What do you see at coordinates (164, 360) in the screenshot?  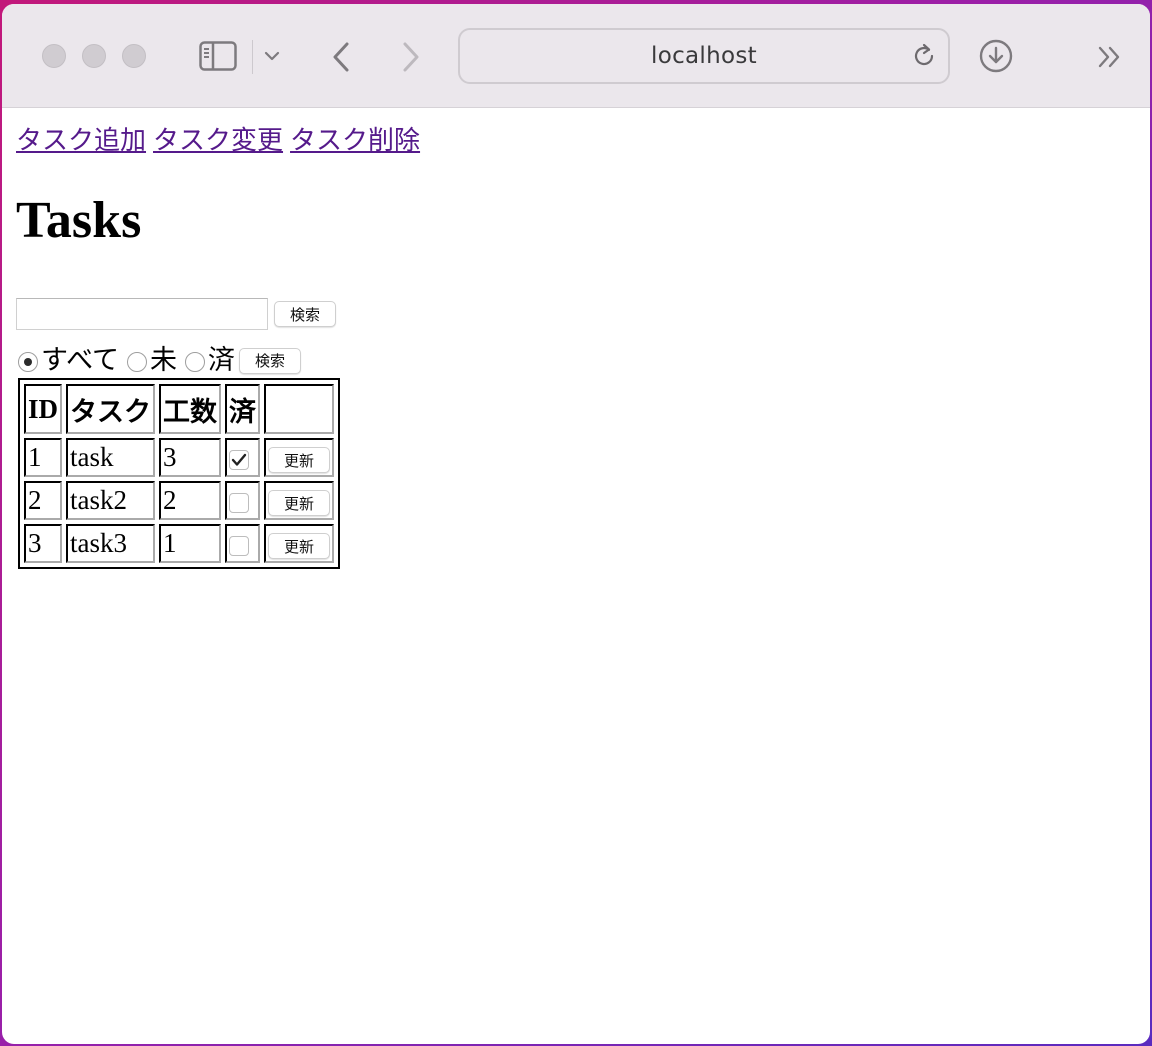 I see `filter-label-pending: 未` at bounding box center [164, 360].